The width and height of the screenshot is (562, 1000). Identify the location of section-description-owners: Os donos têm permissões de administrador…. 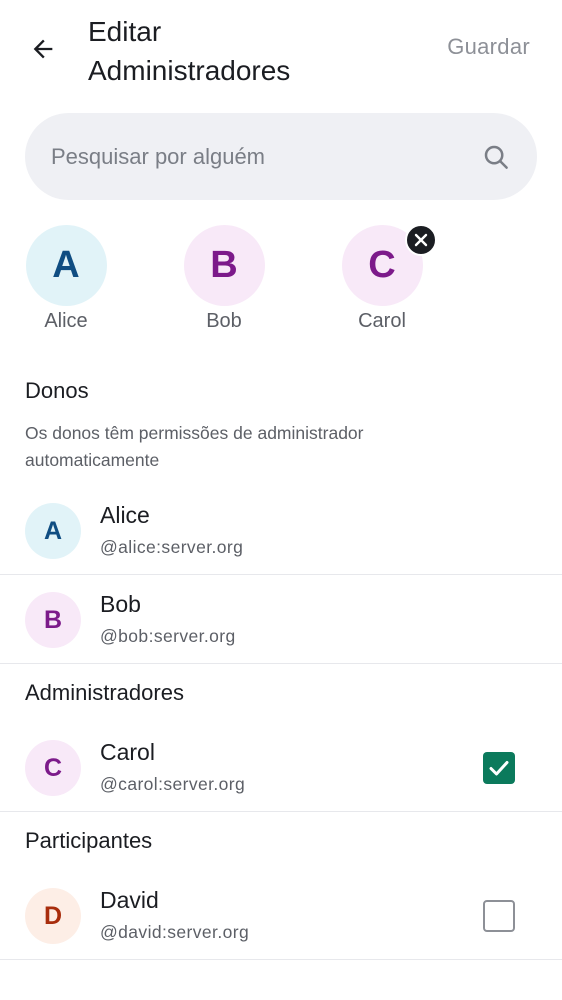
(194, 446).